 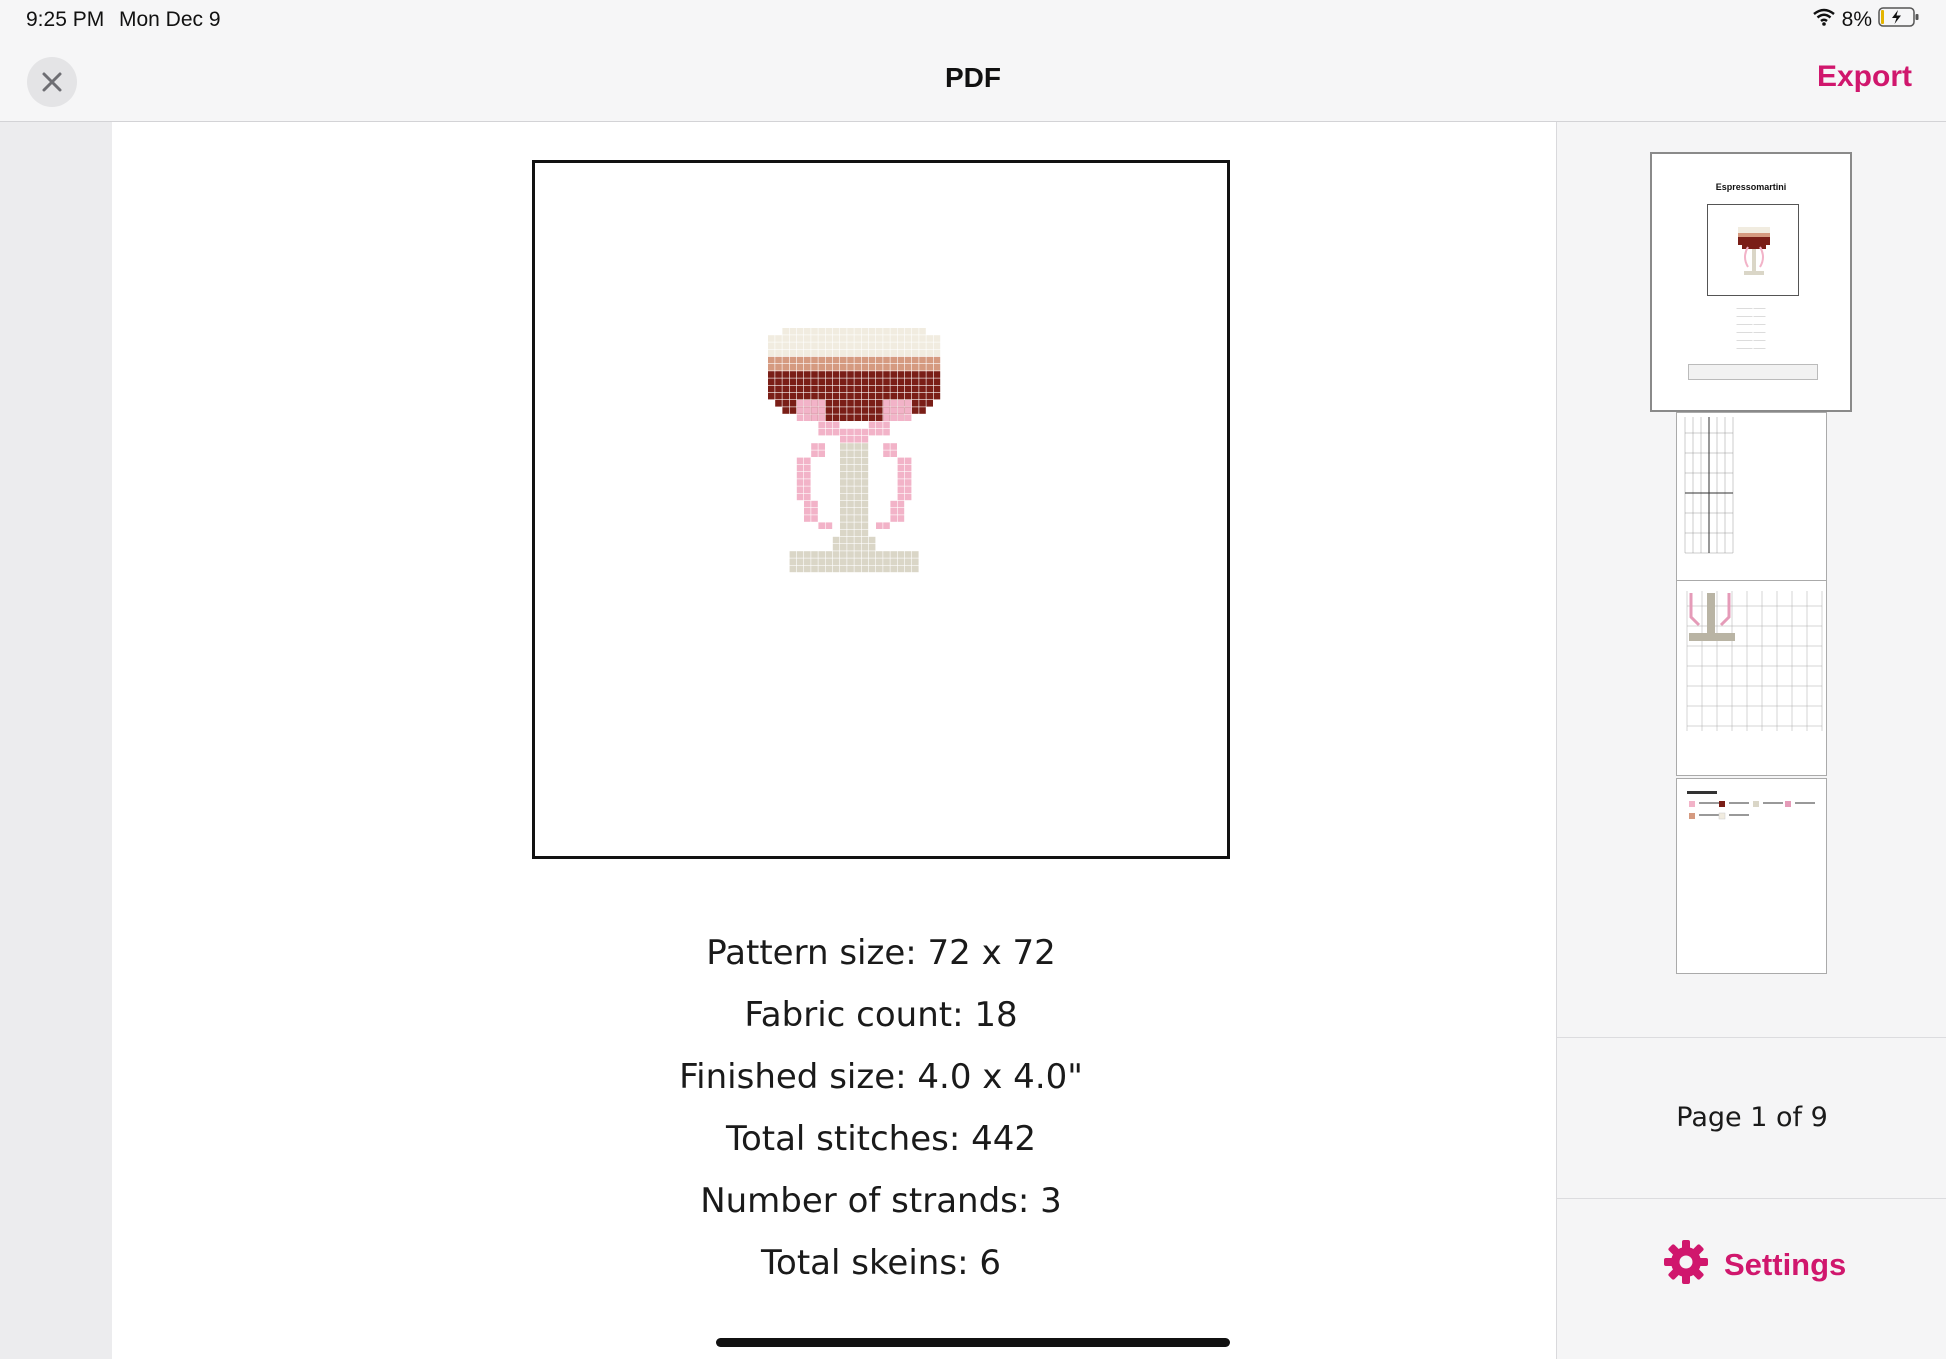 I want to click on status-bar: 9:25 PM Mon Dec 9 8%, so click(x=973, y=21).